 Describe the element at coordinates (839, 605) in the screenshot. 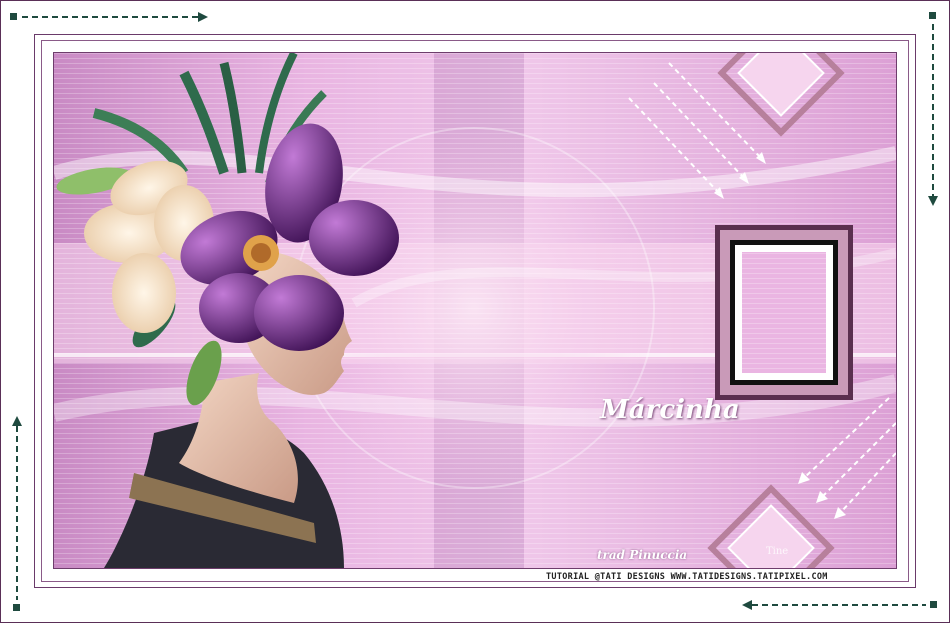

I see `arrow-left-icon` at that location.